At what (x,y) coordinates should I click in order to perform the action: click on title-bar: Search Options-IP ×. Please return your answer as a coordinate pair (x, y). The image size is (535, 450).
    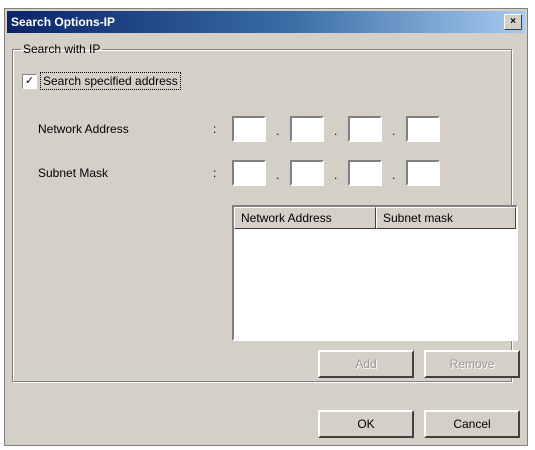
    Looking at the image, I should click on (266, 22).